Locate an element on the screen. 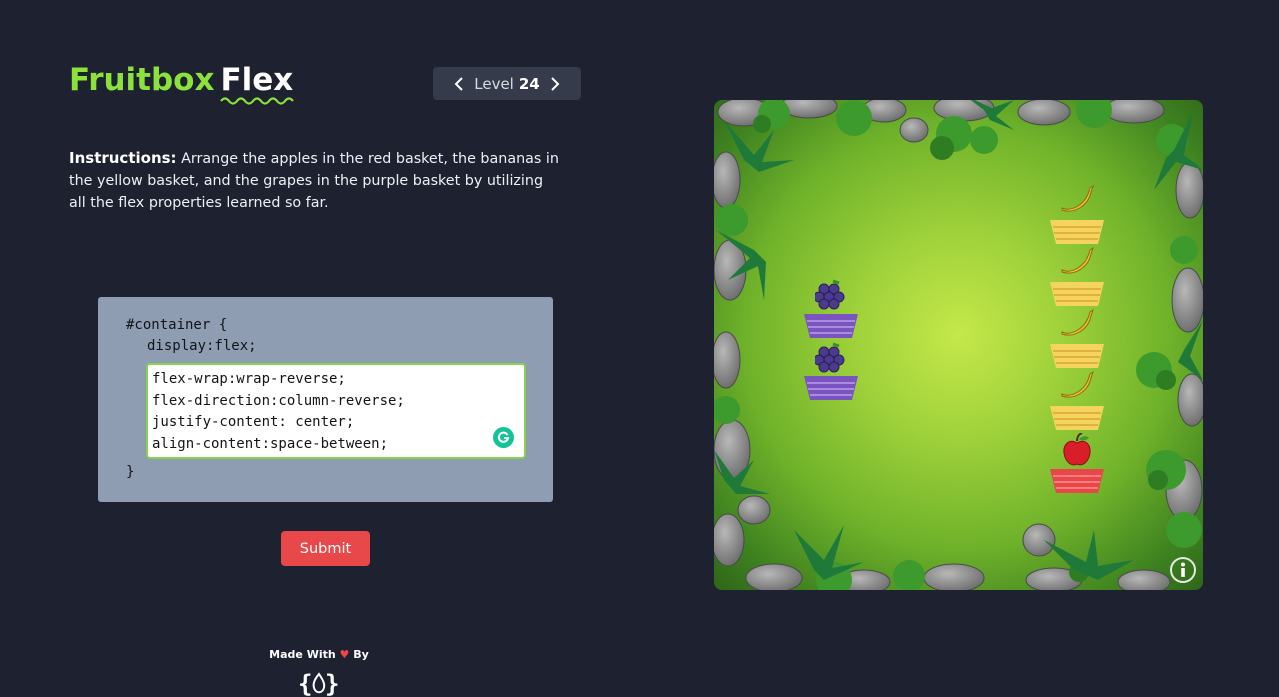  footer-credit: Made With ♥ By is located at coordinates (319, 654).